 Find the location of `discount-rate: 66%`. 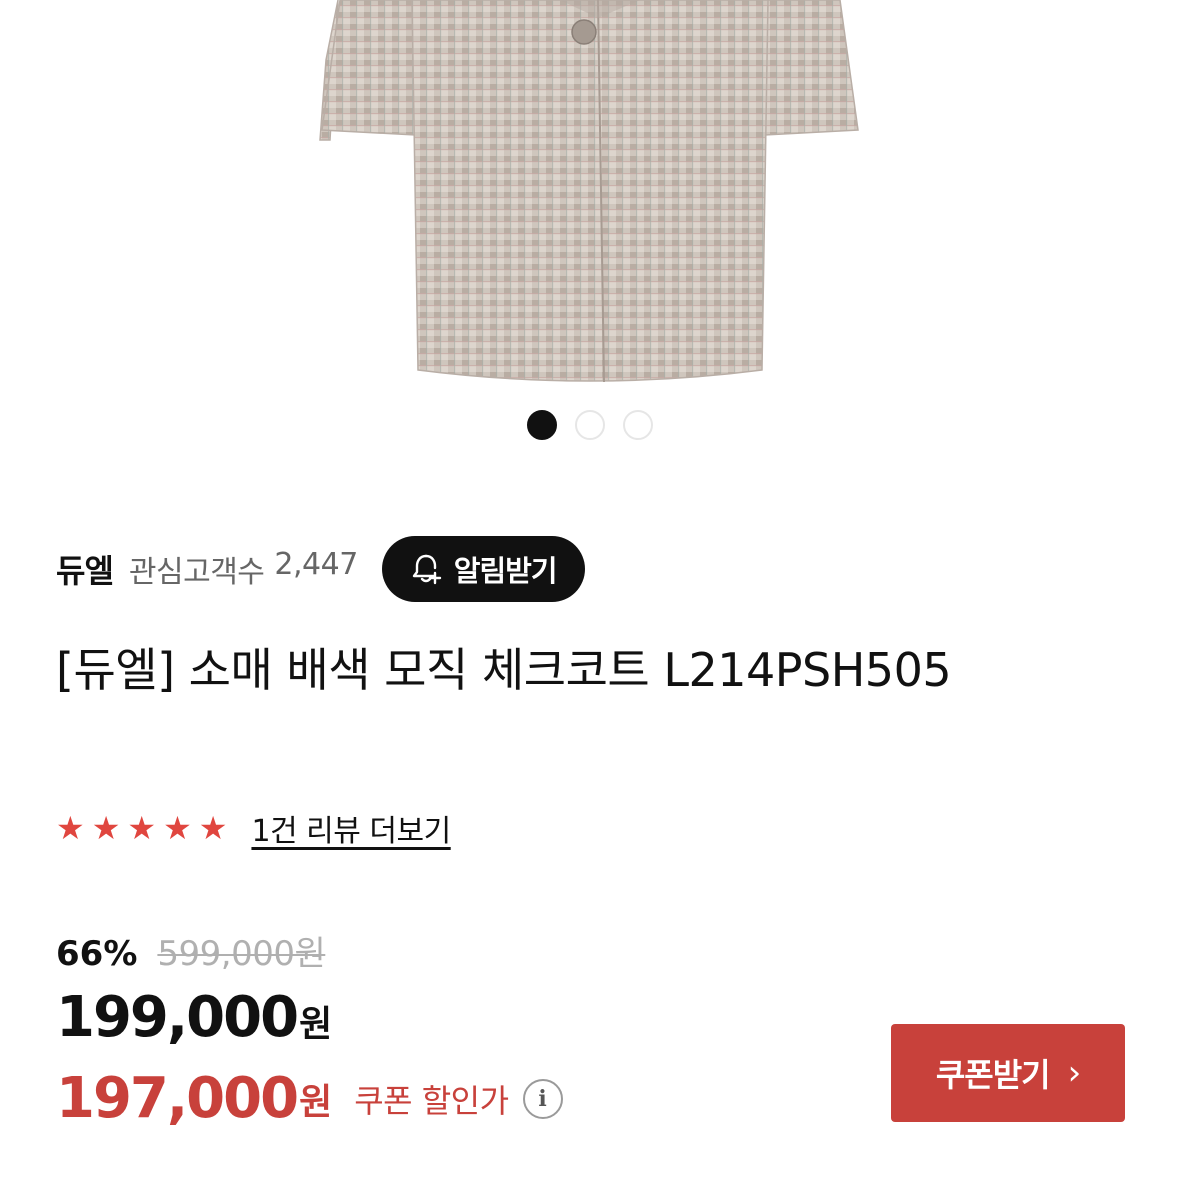

discount-rate: 66% is located at coordinates (97, 954).